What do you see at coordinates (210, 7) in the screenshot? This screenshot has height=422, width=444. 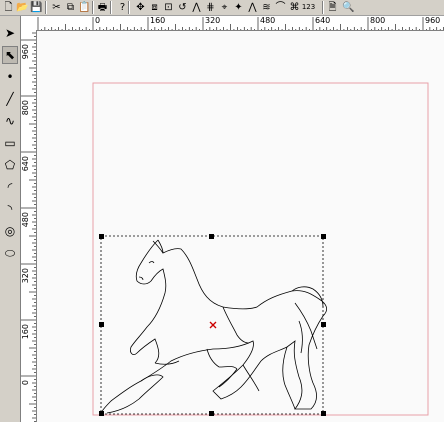 I see `array-icon: ⋕` at bounding box center [210, 7].